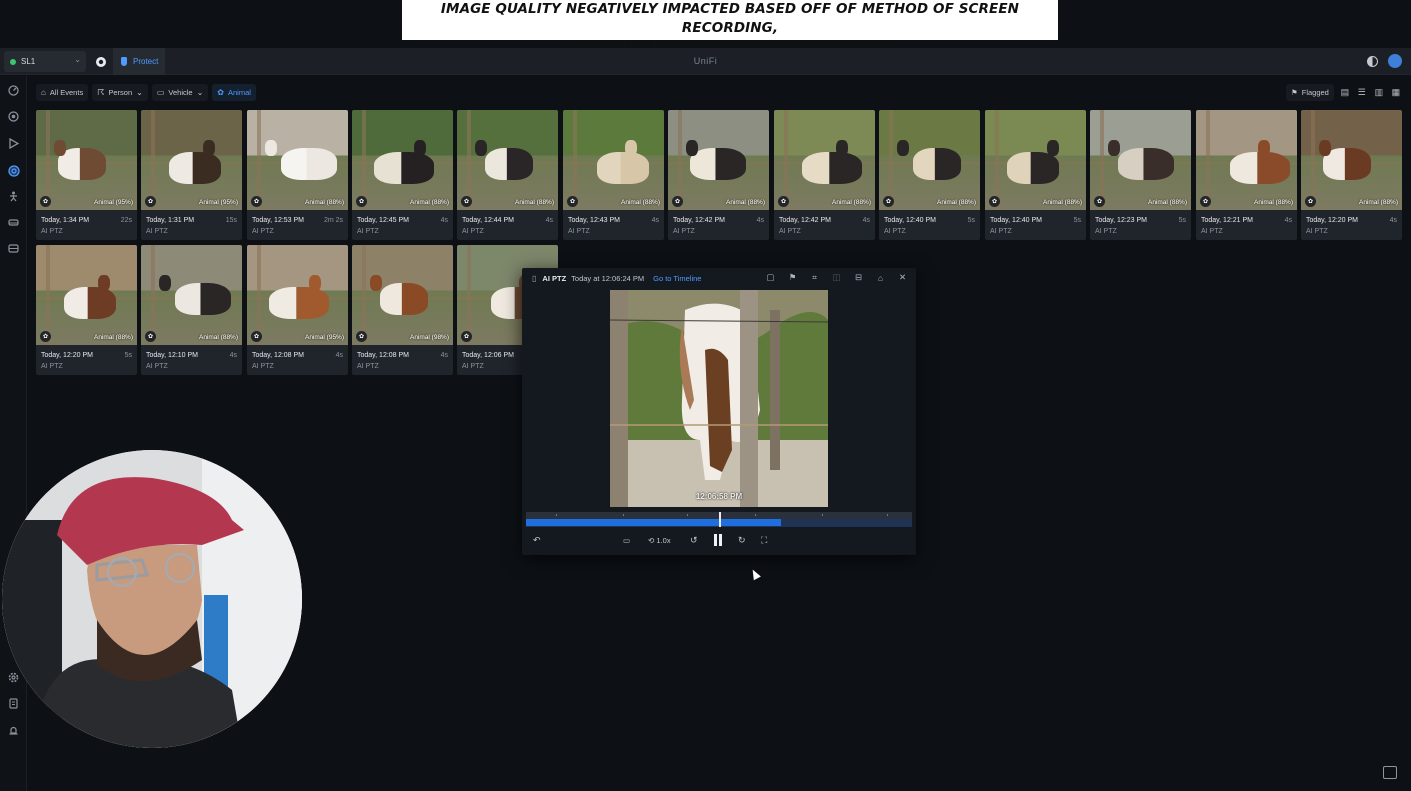  I want to click on avatar, so click(1395, 61).